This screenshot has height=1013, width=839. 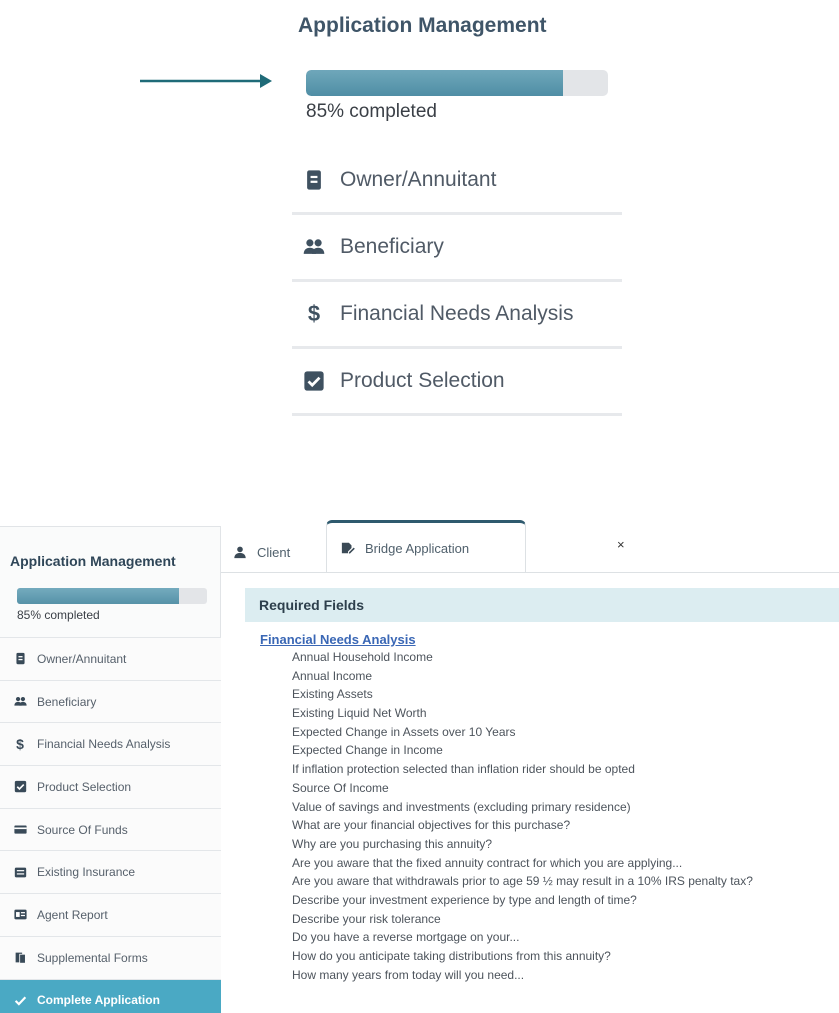 I want to click on sidebar-item-complete-application: Complete Application, so click(x=110, y=995).